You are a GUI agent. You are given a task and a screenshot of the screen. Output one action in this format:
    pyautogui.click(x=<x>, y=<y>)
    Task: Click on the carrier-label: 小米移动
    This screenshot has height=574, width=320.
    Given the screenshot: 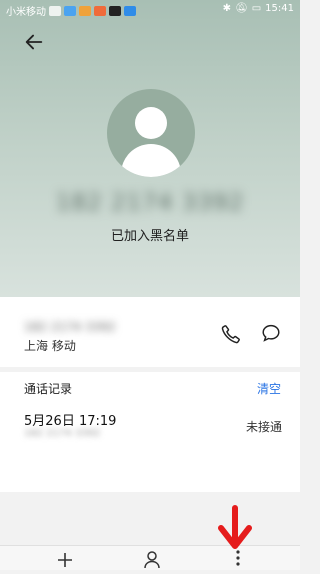 What is the action you would take?
    pyautogui.click(x=26, y=12)
    